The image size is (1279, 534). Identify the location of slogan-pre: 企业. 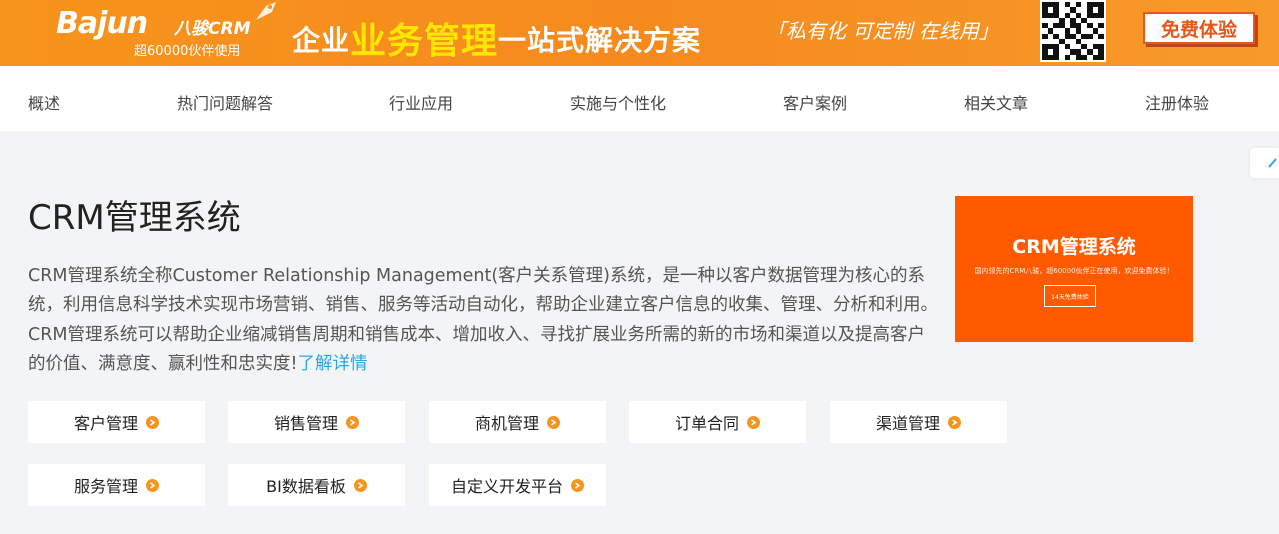
(321, 40).